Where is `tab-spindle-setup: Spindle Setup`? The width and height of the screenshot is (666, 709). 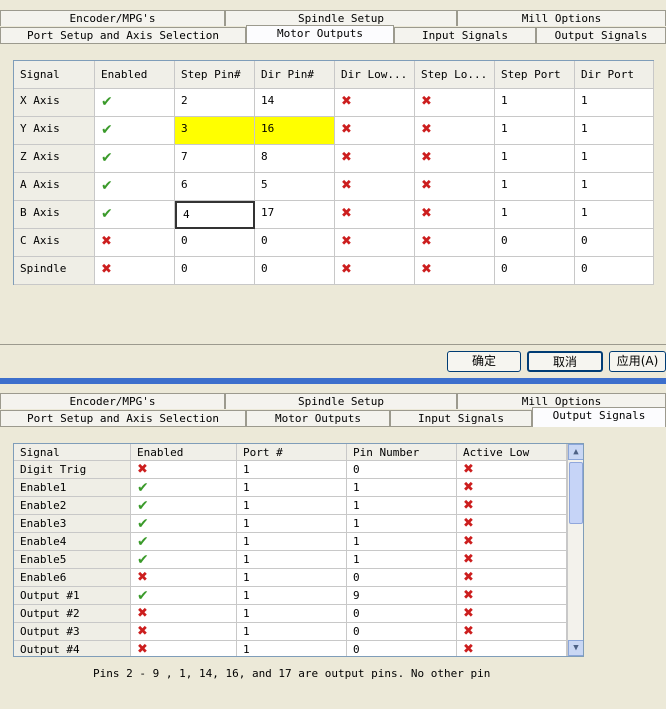 tab-spindle-setup: Spindle Setup is located at coordinates (341, 18).